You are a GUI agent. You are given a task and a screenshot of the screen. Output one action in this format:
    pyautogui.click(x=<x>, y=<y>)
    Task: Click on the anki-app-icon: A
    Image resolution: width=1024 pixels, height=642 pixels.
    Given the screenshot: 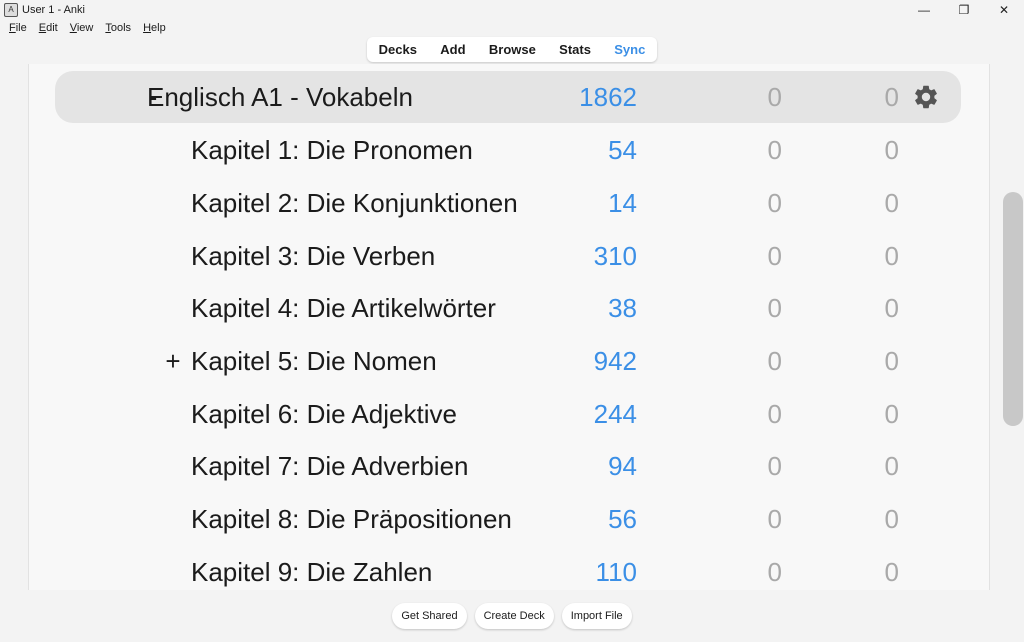 What is the action you would take?
    pyautogui.click(x=11, y=10)
    